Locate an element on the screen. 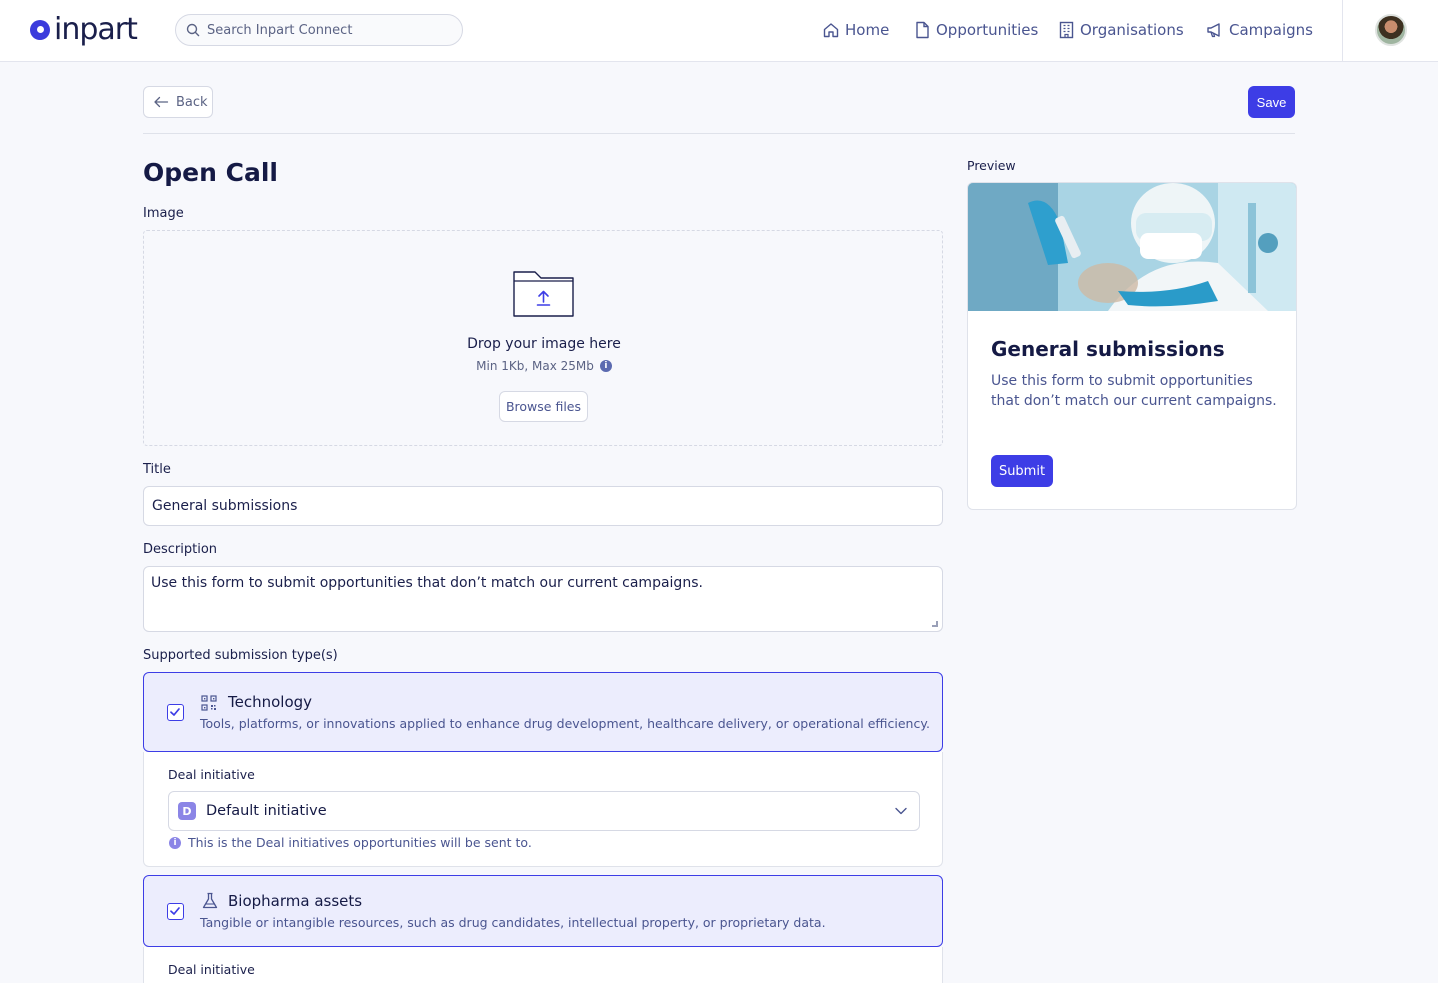 This screenshot has width=1438, height=983. image-label: Image is located at coordinates (163, 213).